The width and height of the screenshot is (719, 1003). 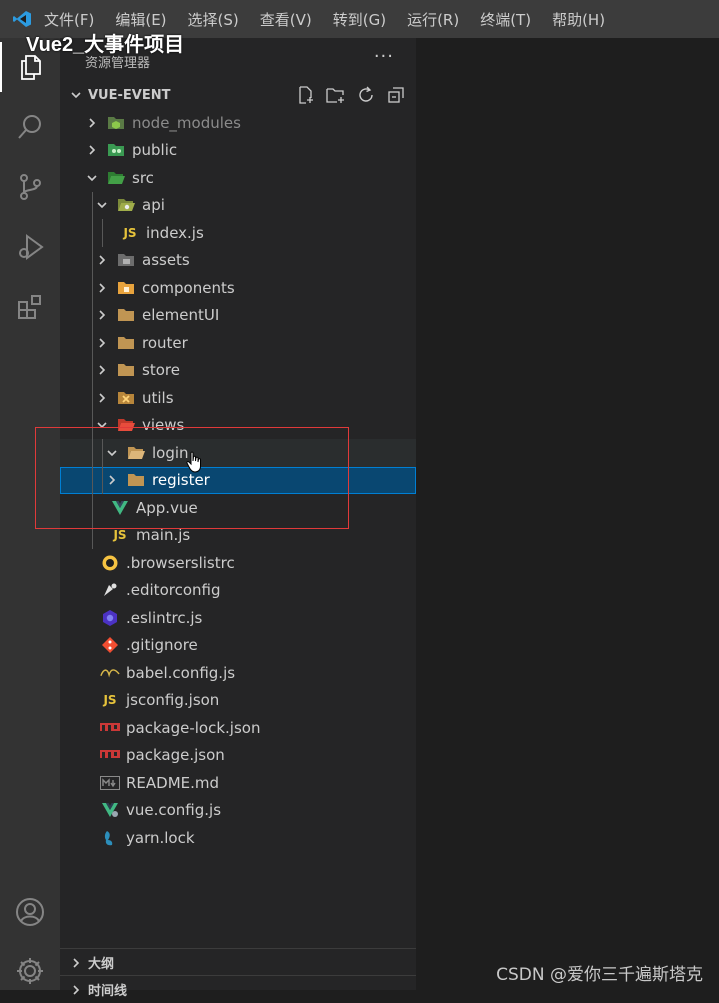 I want to click on file-row: JS jsconfig.json, so click(x=238, y=701).